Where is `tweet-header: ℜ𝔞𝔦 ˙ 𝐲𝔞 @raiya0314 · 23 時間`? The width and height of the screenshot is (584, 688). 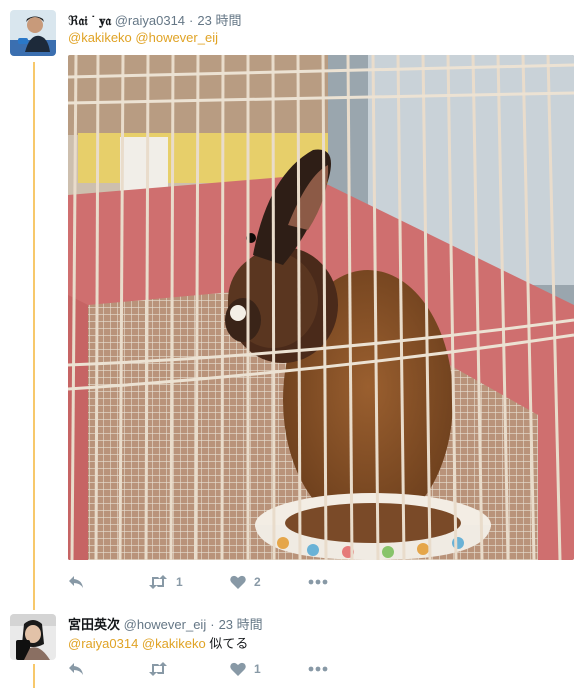 tweet-header: ℜ𝔞𝔦 ˙ 𝐲𝔞 @raiya0314 · 23 時間 is located at coordinates (154, 19).